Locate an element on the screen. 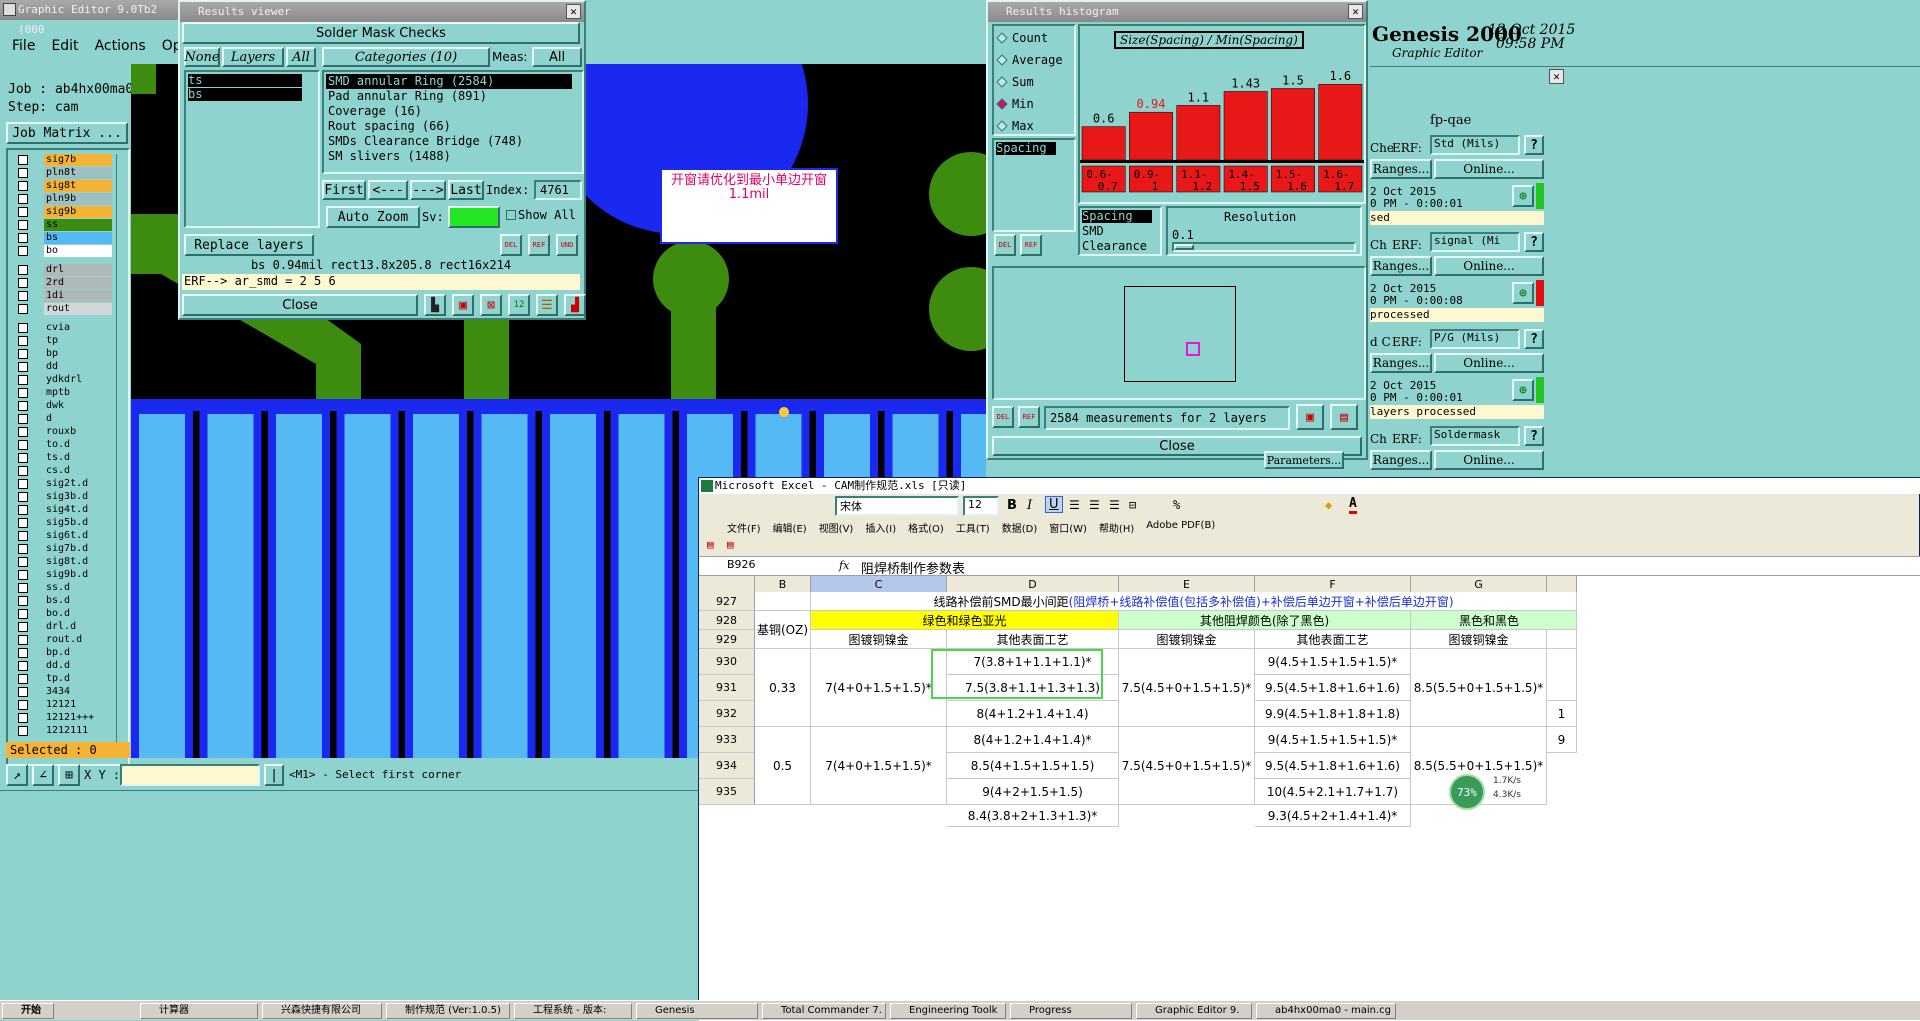 This screenshot has width=1920, height=1021. menu-file: File is located at coordinates (23, 50).